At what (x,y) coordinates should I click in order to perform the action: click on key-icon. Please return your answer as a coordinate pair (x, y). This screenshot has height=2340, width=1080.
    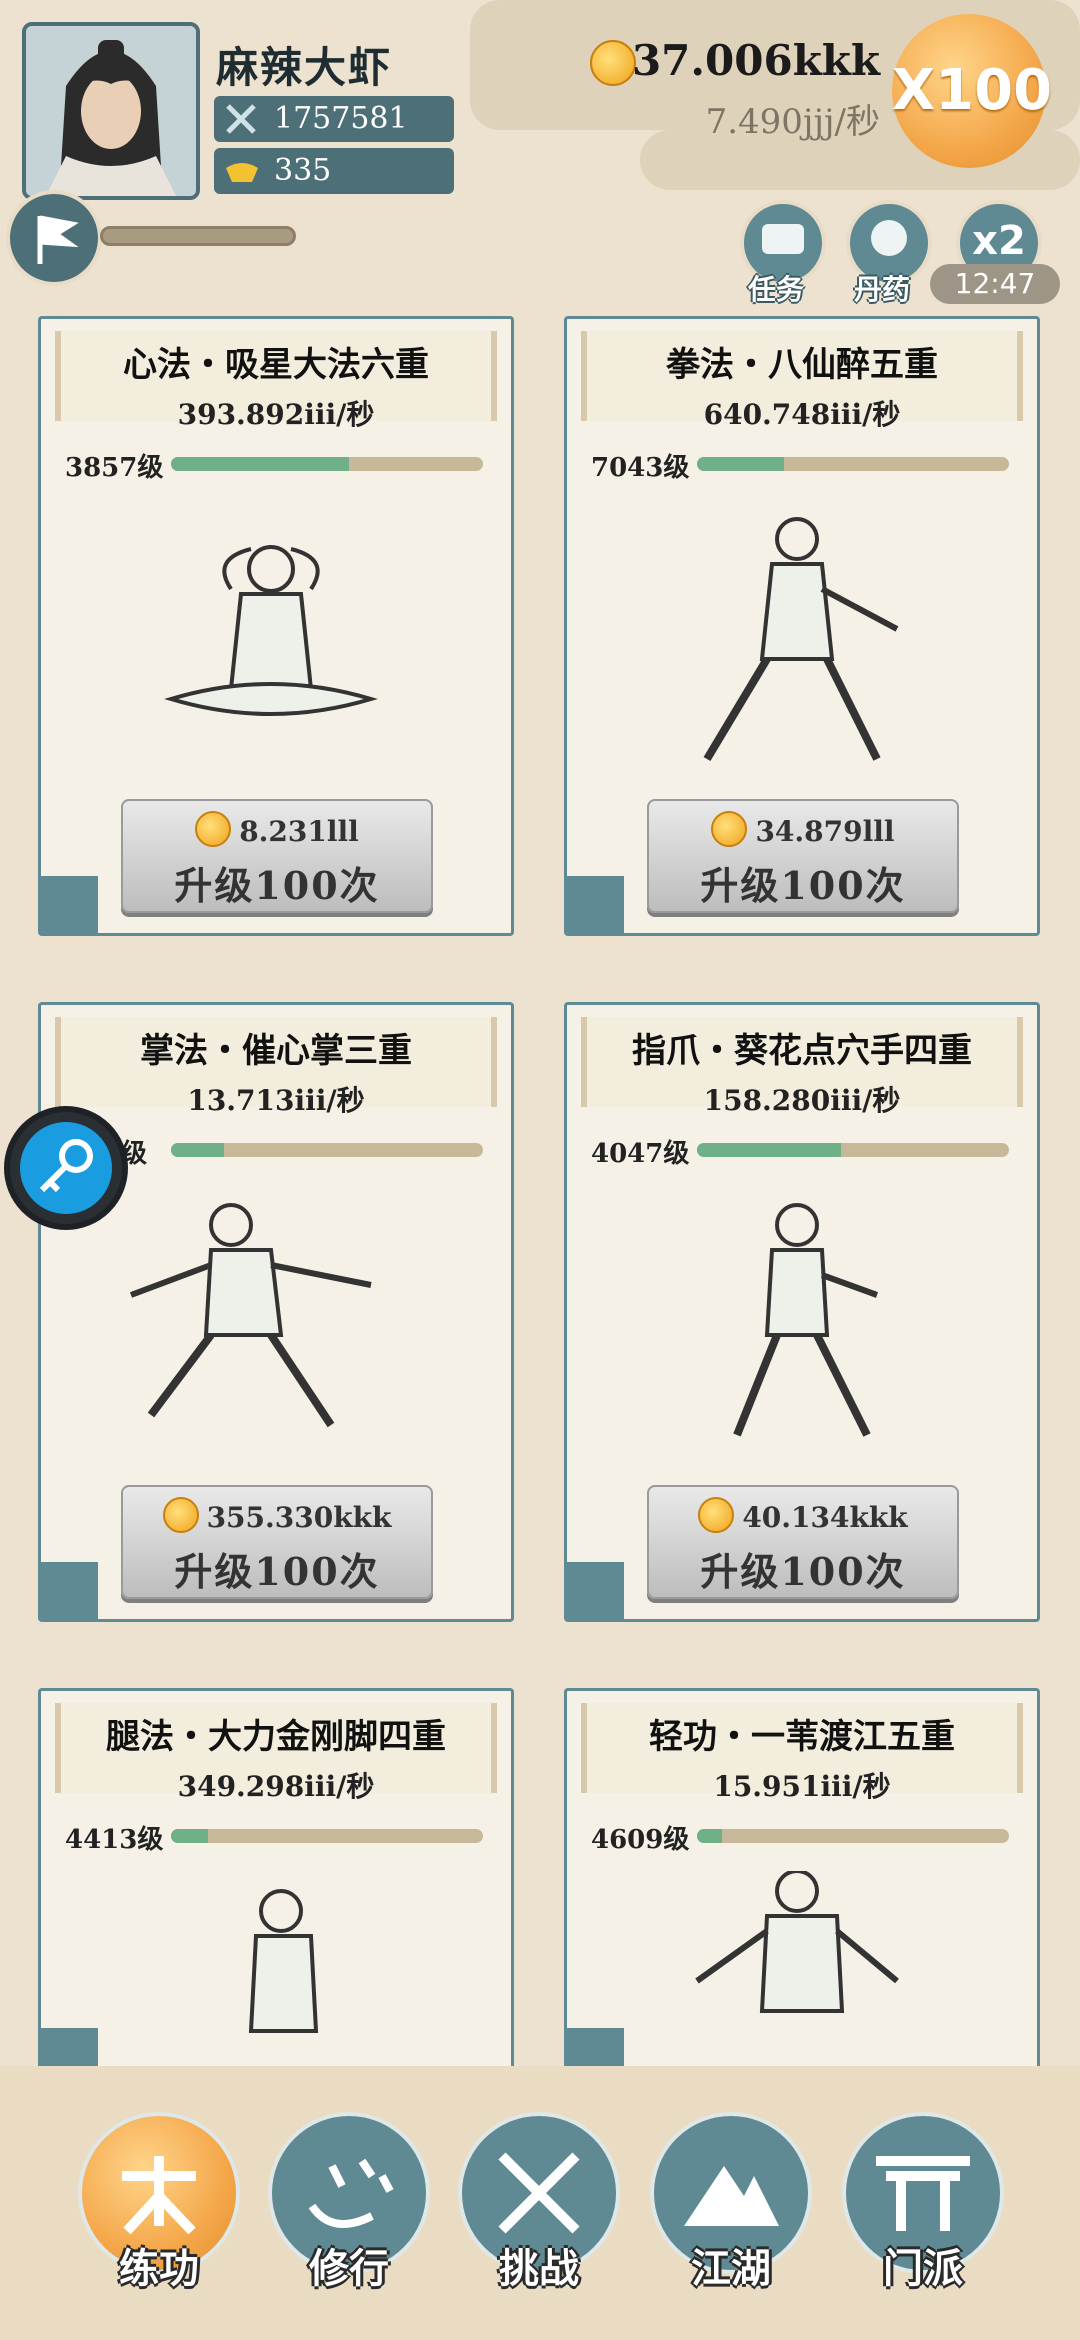
    Looking at the image, I should click on (66, 1166).